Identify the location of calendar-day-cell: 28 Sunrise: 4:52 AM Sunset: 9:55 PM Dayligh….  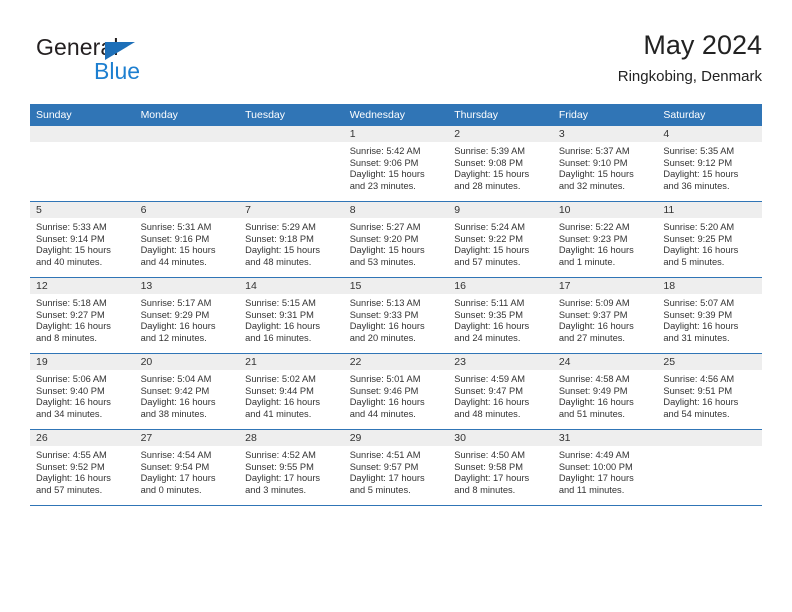
(291, 467).